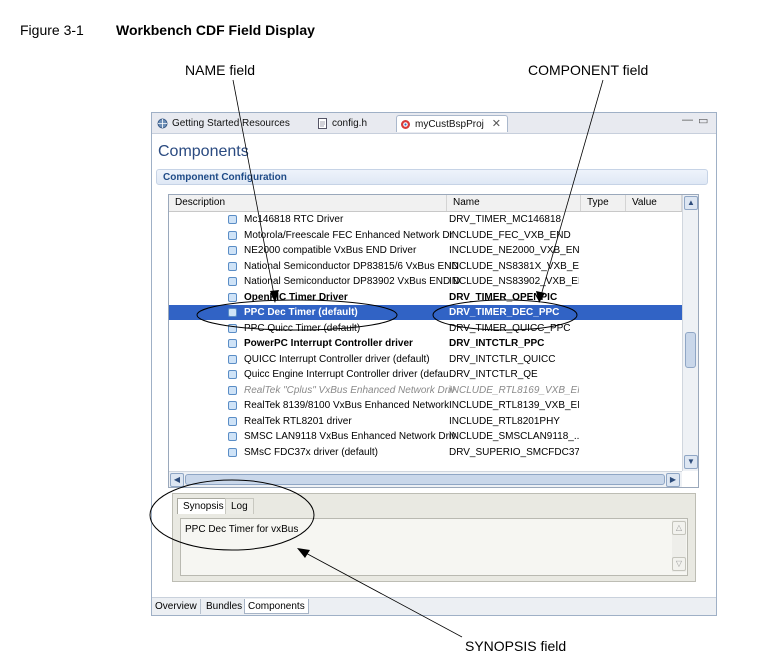 This screenshot has width=777, height=665. Describe the element at coordinates (302, 328) in the screenshot. I see `description-cell: PPC Quicc Timer (default)` at that location.